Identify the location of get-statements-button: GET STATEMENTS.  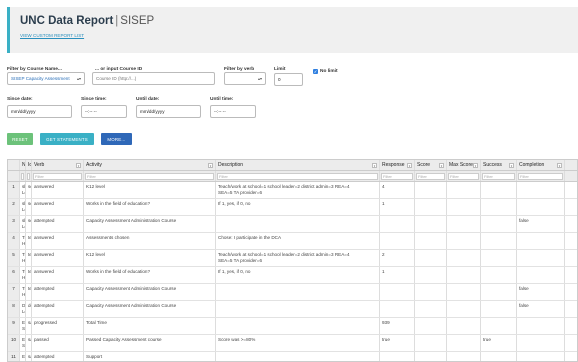
(67, 139).